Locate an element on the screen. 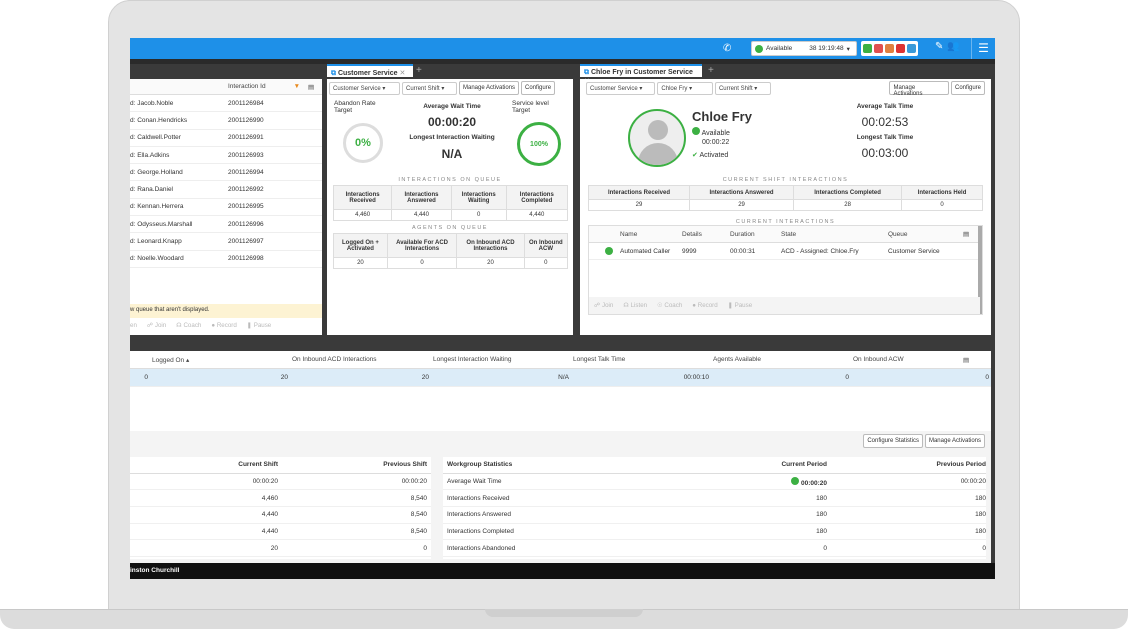  dnd-status-icon is located at coordinates (900, 48).